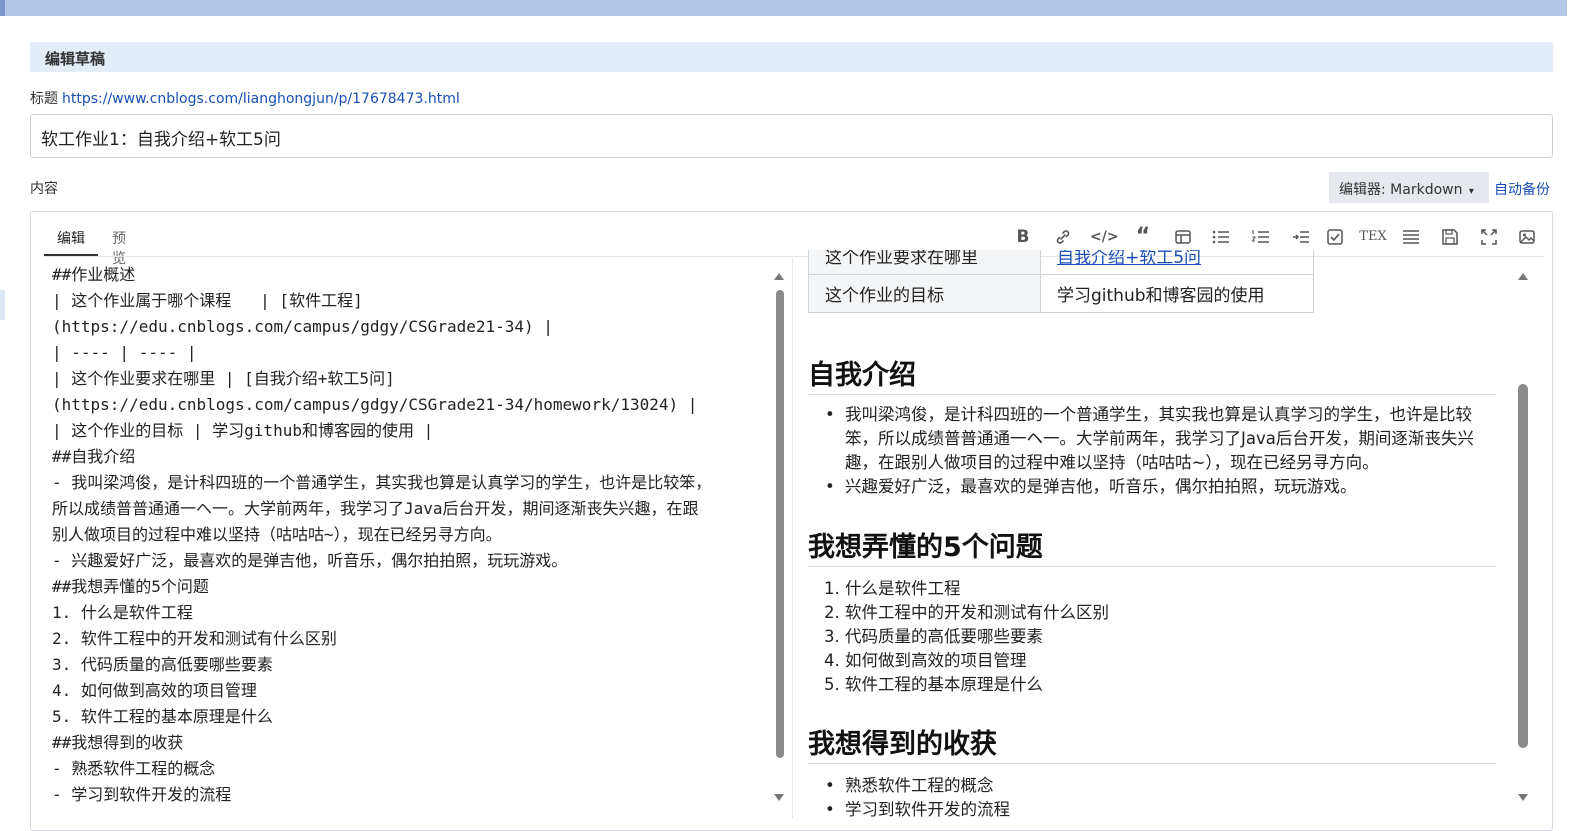 This screenshot has height=831, width=1579. What do you see at coordinates (223, 378) in the screenshot?
I see `source-line: | 这个作业要求在哪里 | [自我介绍+软工5问]` at bounding box center [223, 378].